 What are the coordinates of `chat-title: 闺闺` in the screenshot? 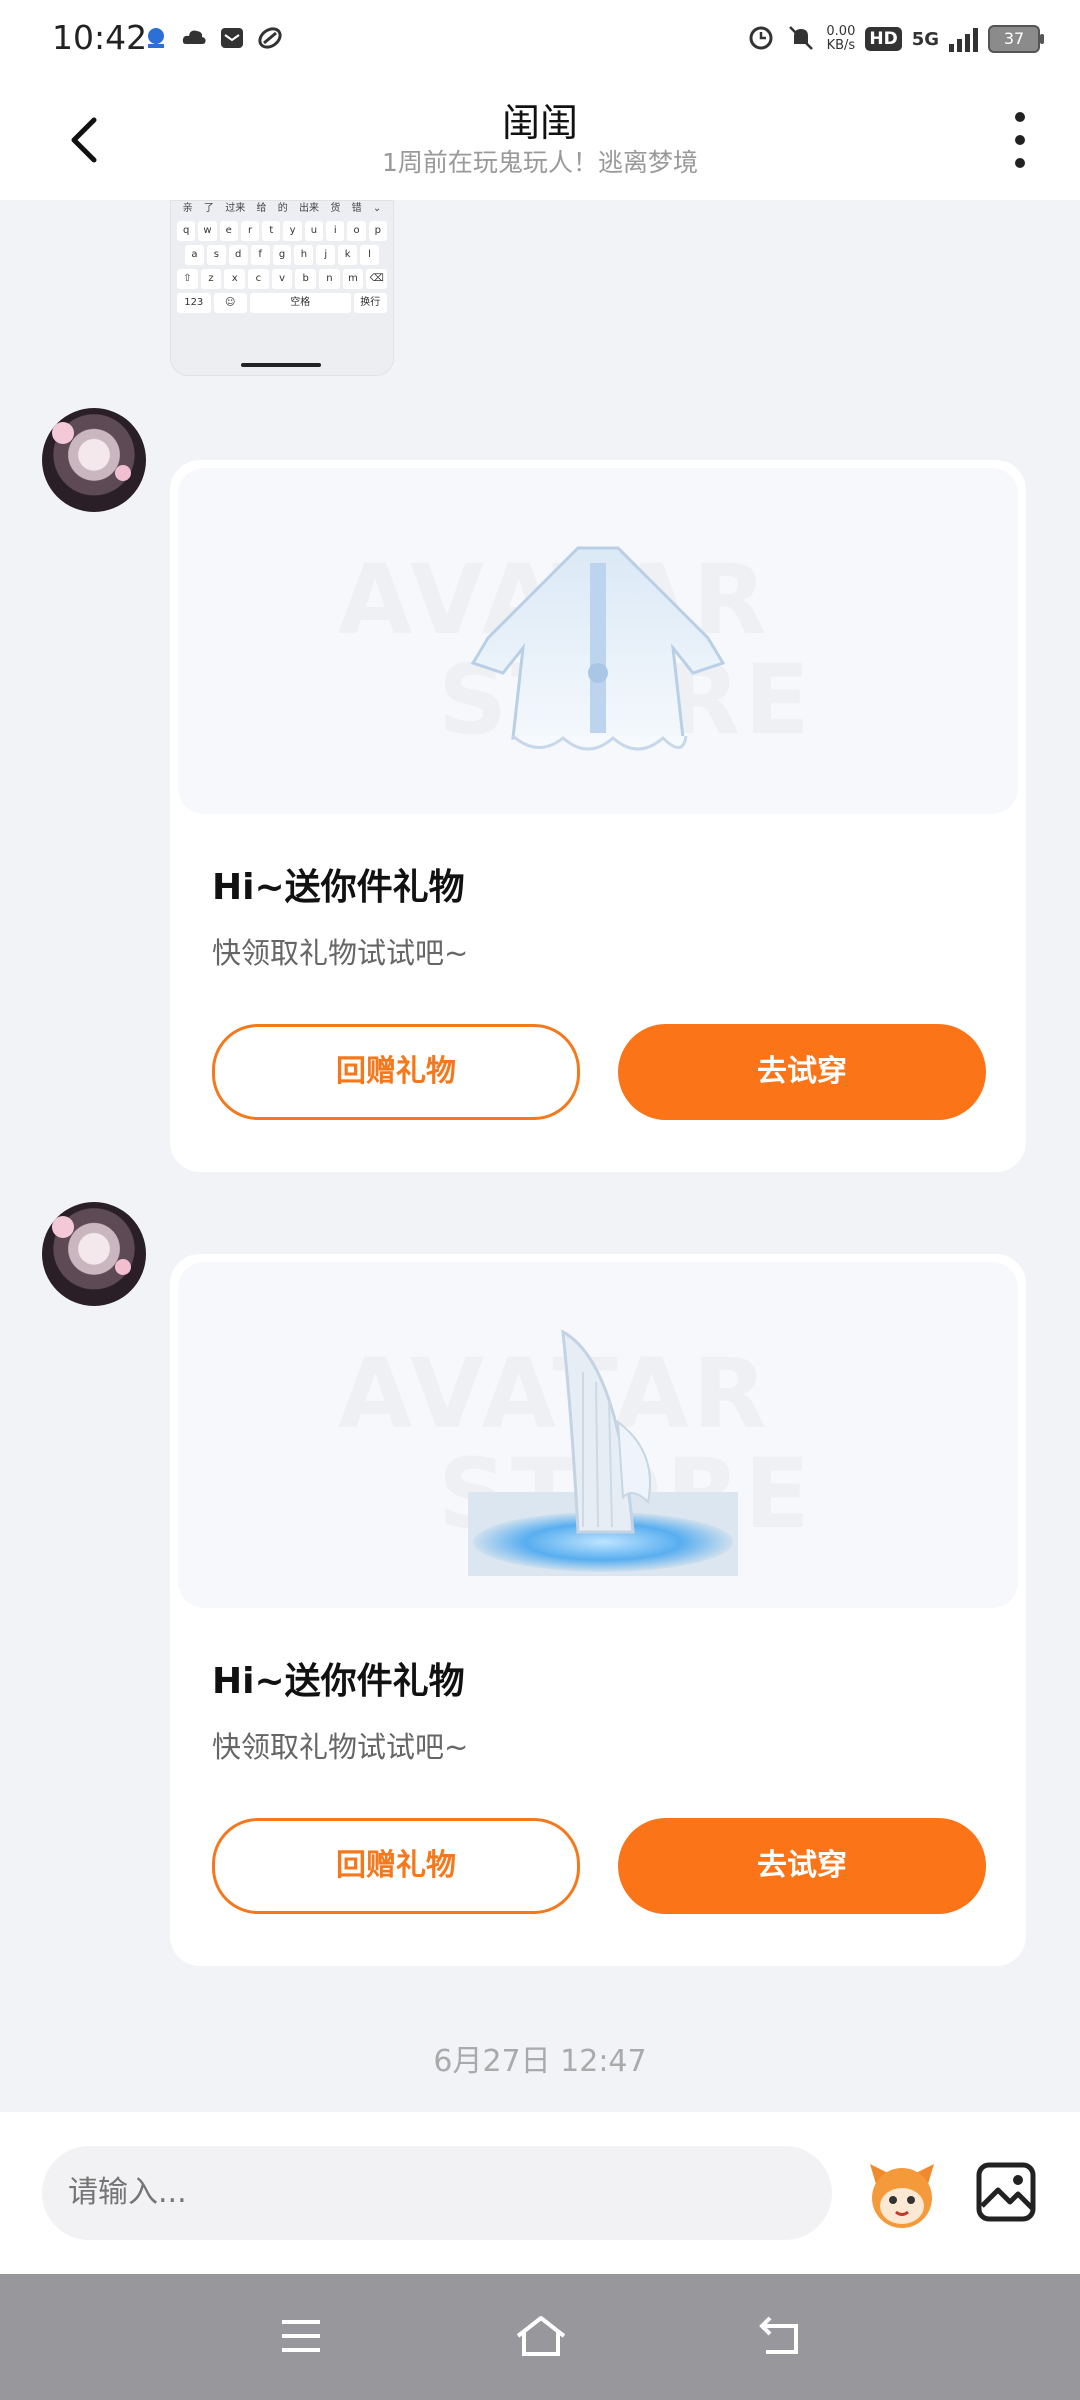 It's located at (539, 123).